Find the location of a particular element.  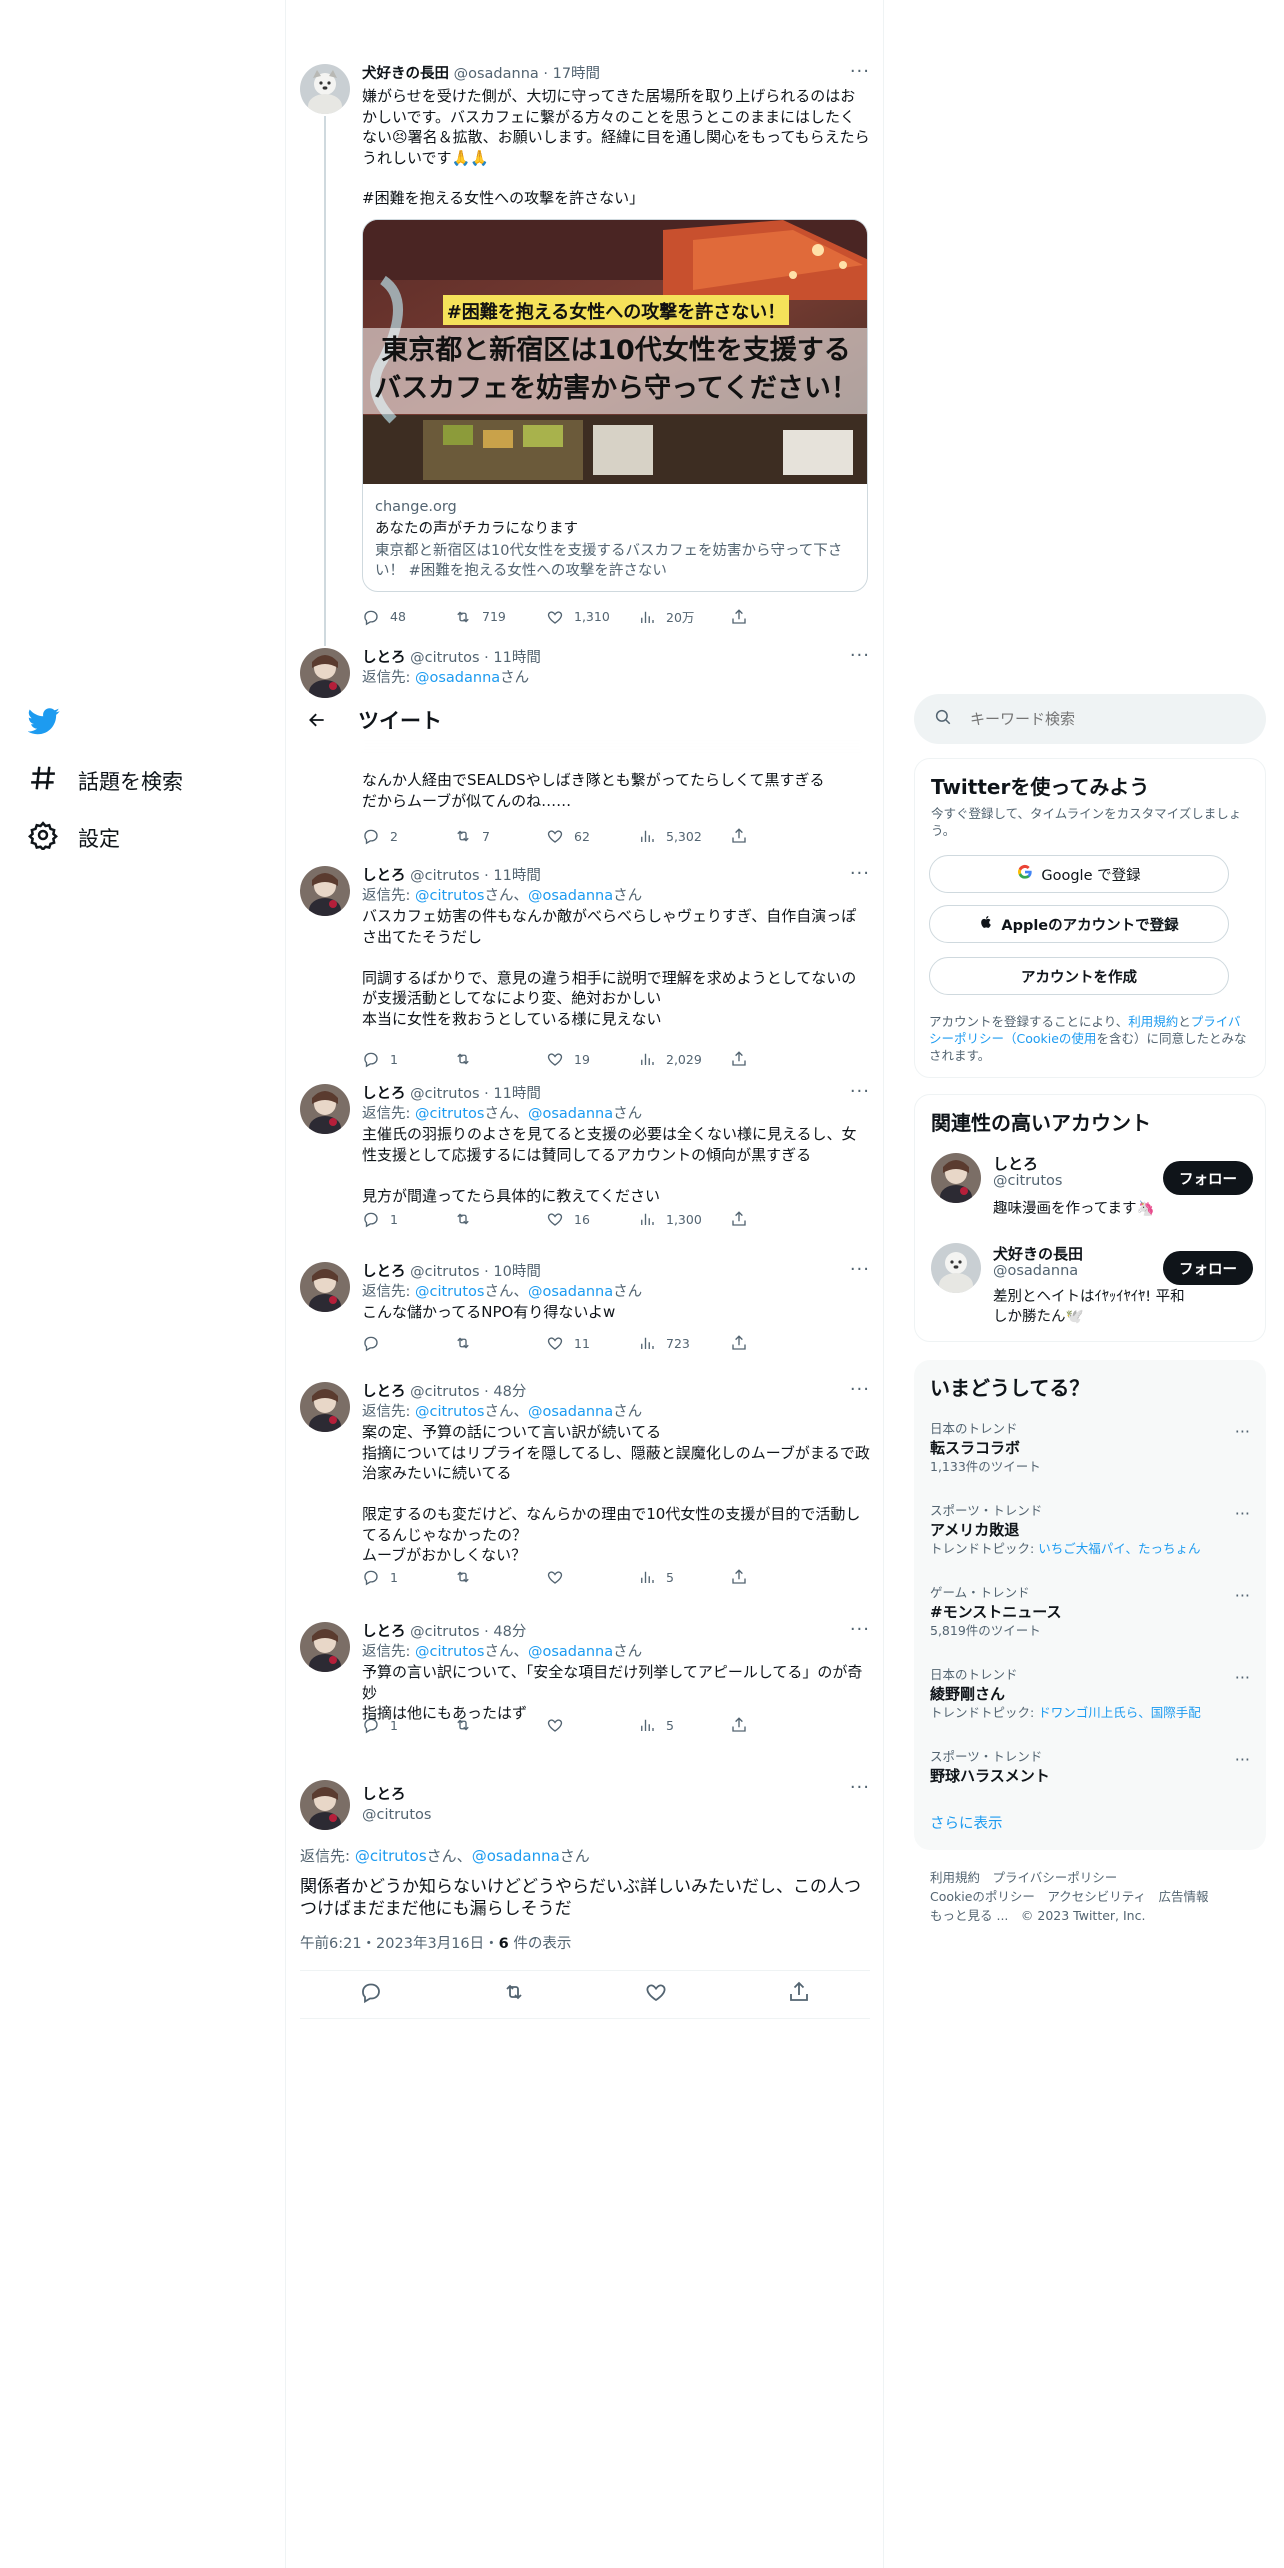

terms-link: 利用規約 is located at coordinates (1153, 1021).